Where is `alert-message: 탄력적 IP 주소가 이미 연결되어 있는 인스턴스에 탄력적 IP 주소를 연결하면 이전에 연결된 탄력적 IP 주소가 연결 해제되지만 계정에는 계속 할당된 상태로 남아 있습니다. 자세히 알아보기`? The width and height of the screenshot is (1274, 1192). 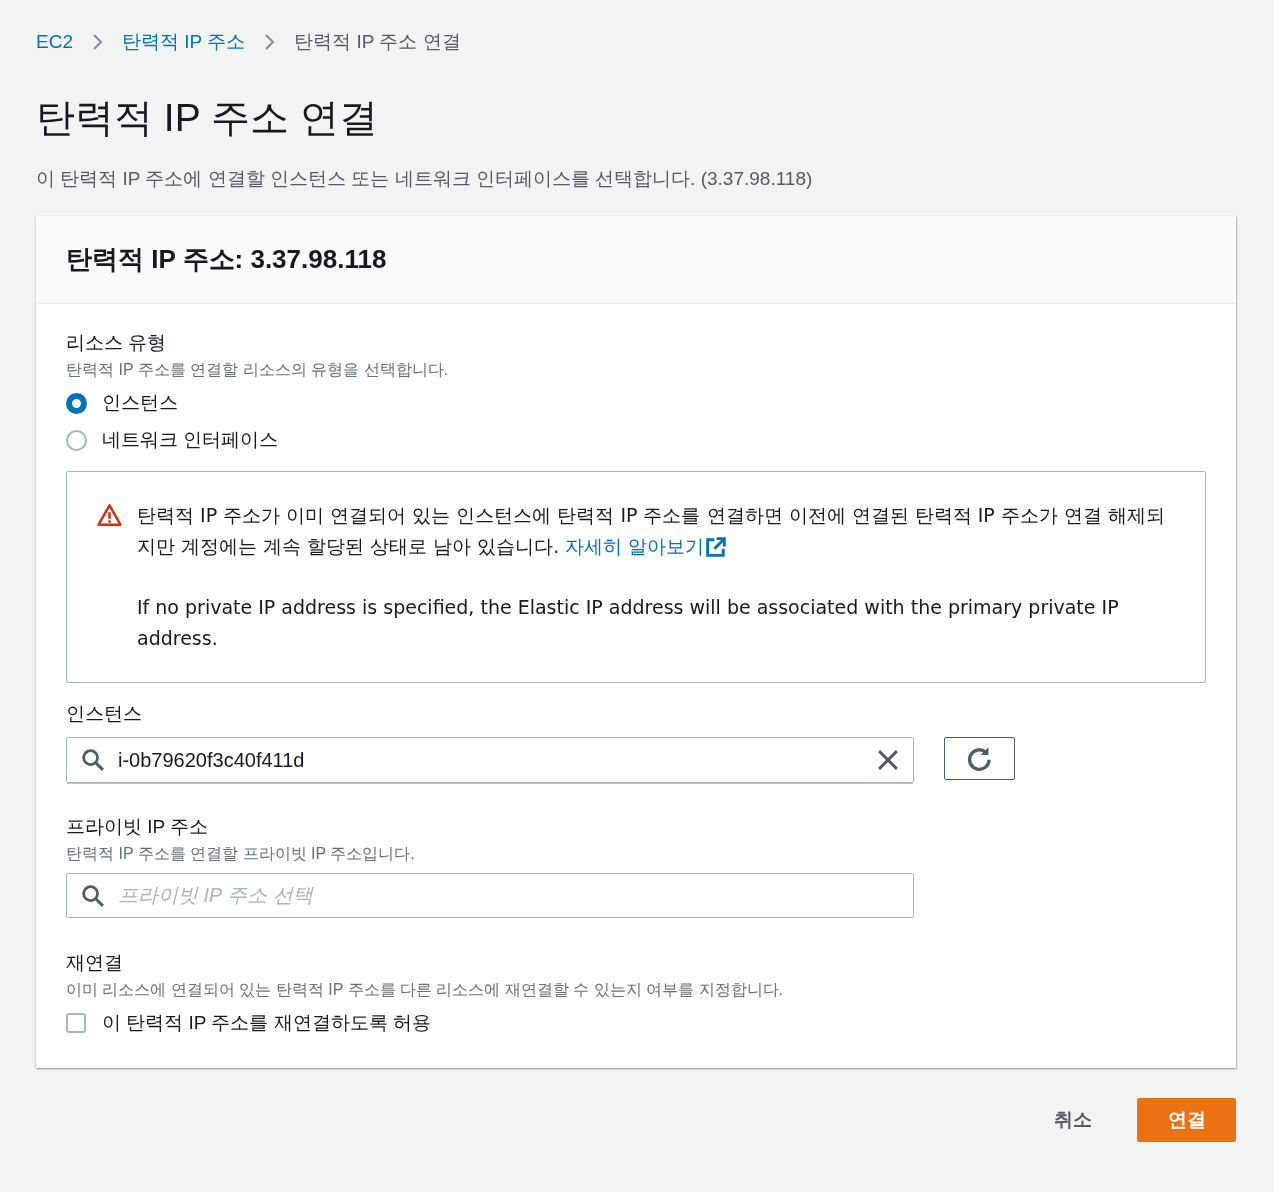 alert-message: 탄력적 IP 주소가 이미 연결되어 있는 인스턴스에 탄력적 IP 주소를 연결하면 이전에 연결된 탄력적 IP 주소가 연결 해제되지만 계정에는 계속 할당된 상태로 남아 있습니다. 자세히 알아보기 is located at coordinates (651, 531).